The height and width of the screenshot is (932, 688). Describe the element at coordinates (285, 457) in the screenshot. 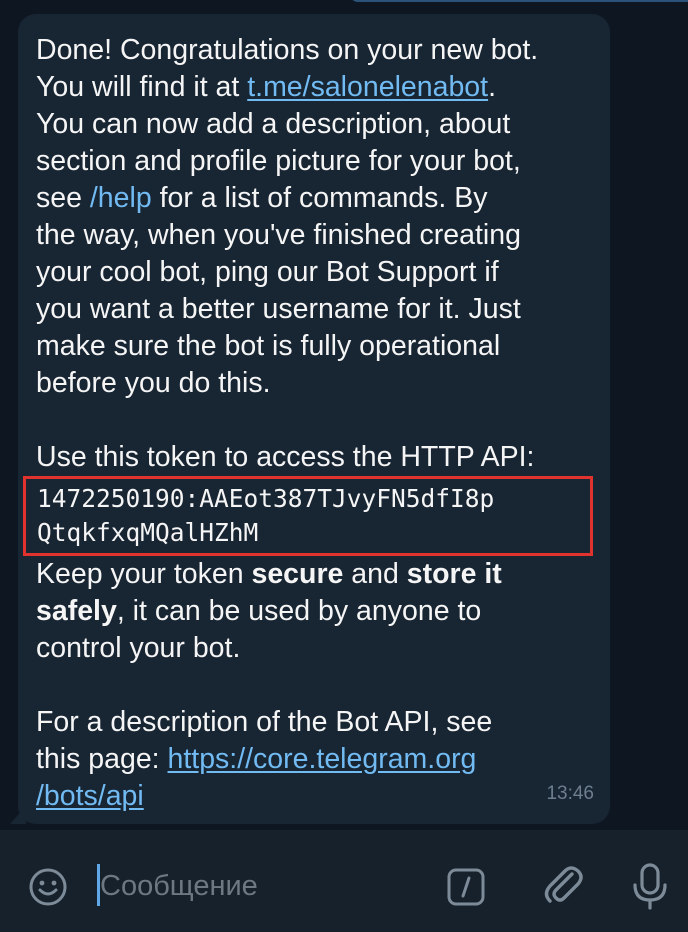

I see `token-intro: Use this token to access the HTTP API:` at that location.